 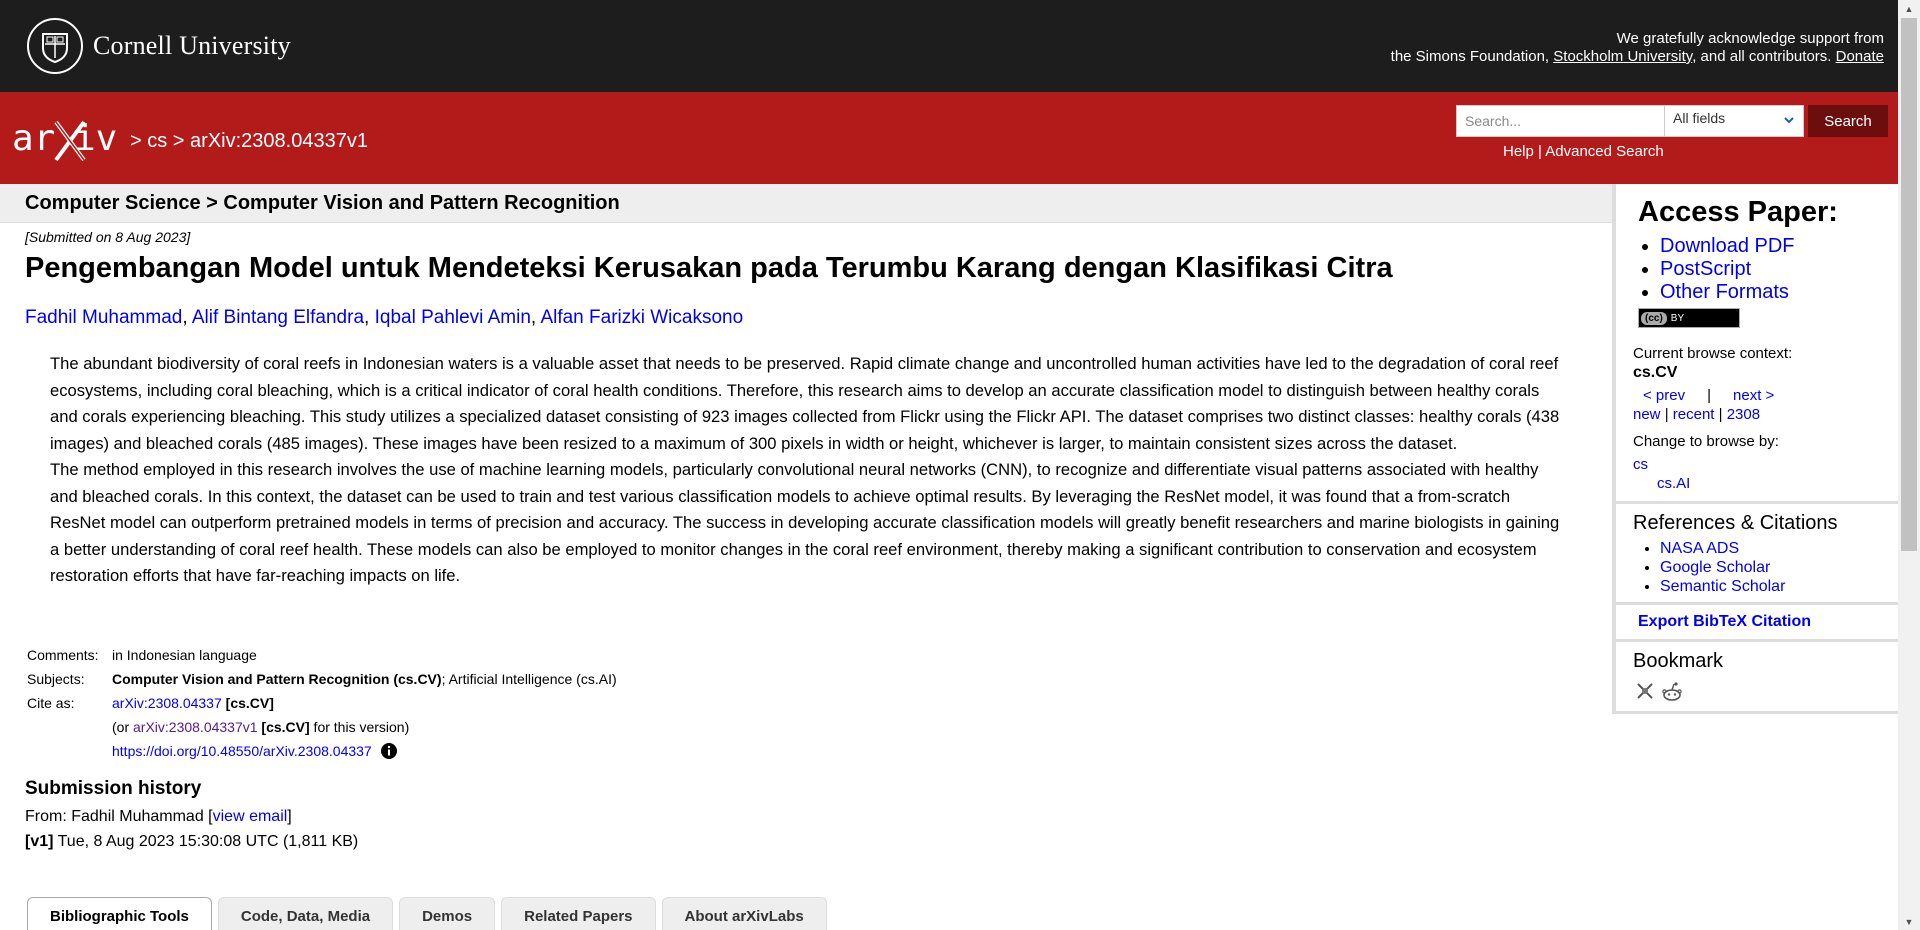 What do you see at coordinates (55, 46) in the screenshot?
I see `cornell-seal-icon` at bounding box center [55, 46].